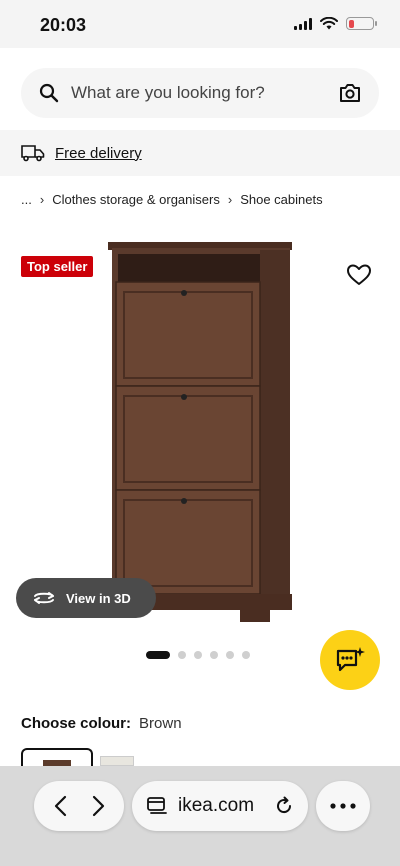 The width and height of the screenshot is (400, 866). I want to click on status-time: 20:03, so click(63, 25).